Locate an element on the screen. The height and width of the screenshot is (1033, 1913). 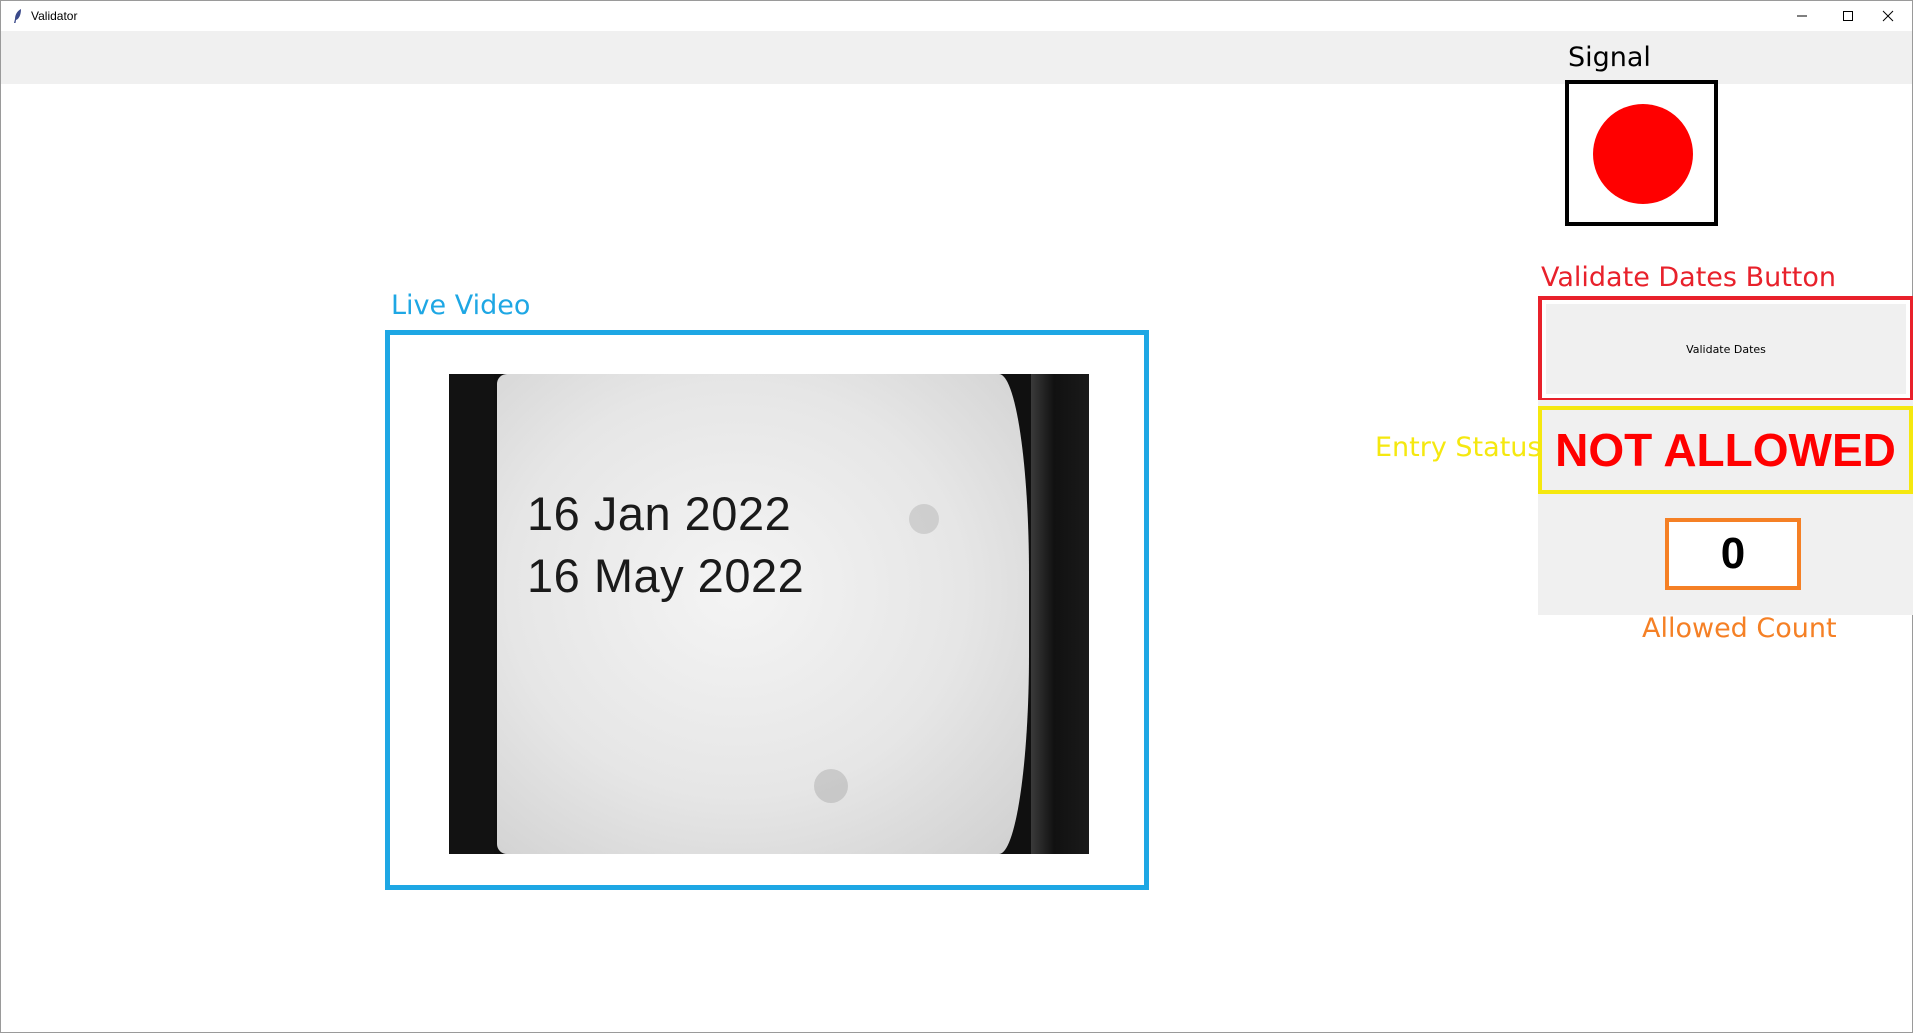
feed-paper is located at coordinates (763, 614).